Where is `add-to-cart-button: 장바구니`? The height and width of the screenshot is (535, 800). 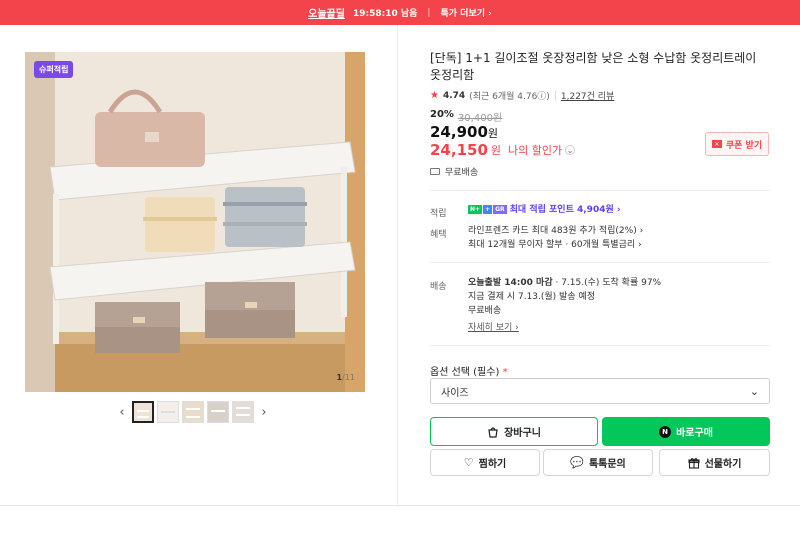 add-to-cart-button: 장바구니 is located at coordinates (514, 431).